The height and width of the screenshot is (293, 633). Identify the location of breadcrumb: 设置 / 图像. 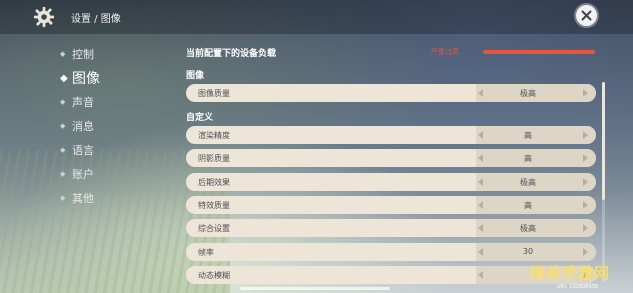
(96, 19).